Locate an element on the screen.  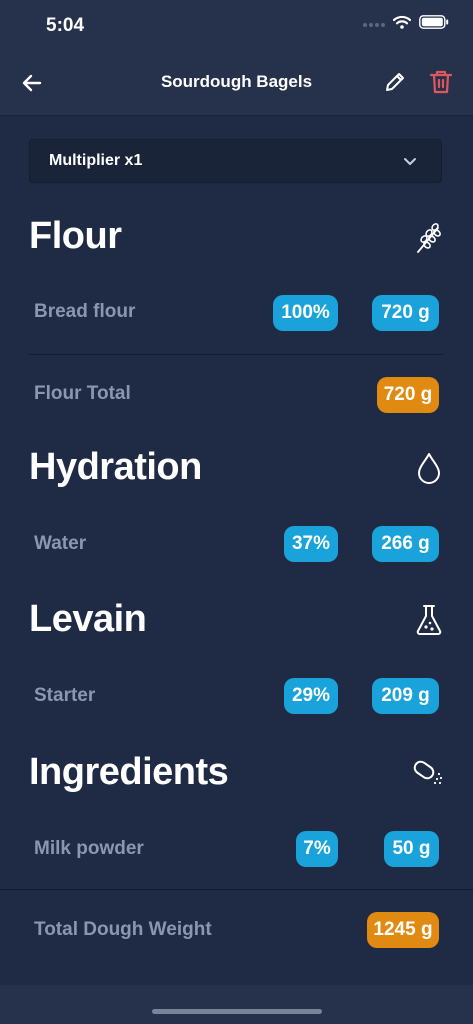
status-icons is located at coordinates (406, 24).